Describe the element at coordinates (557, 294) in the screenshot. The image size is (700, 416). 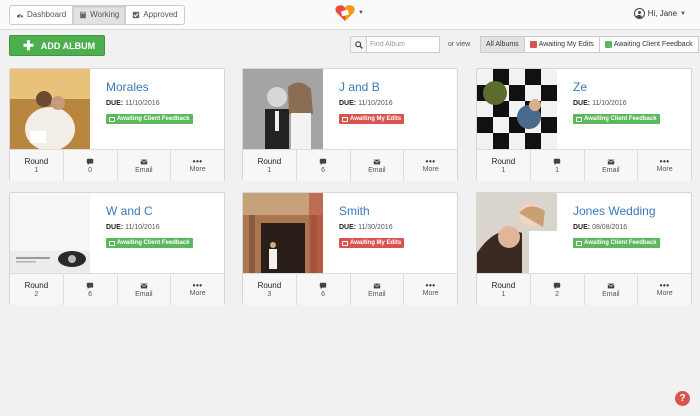
I see `comments-count: 2` at that location.